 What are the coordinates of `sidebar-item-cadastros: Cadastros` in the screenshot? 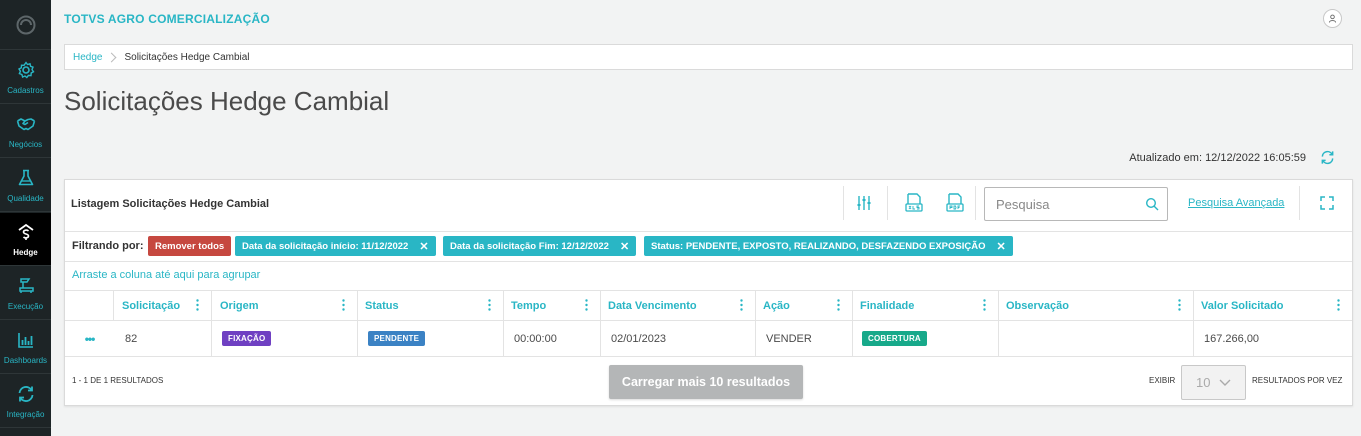 It's located at (25, 77).